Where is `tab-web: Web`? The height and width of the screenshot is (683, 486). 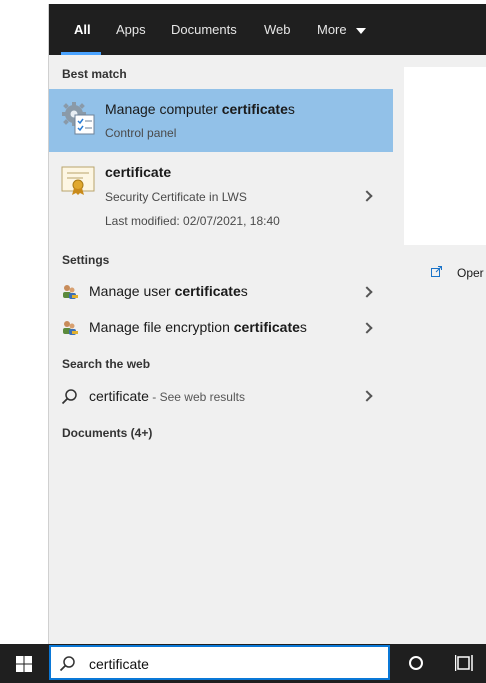 tab-web: Web is located at coordinates (277, 29).